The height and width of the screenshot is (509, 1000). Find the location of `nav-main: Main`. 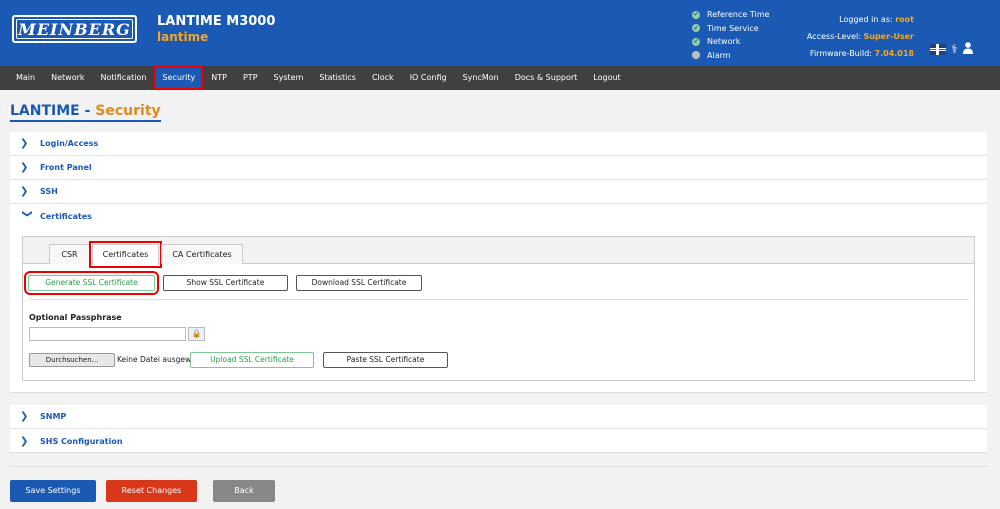

nav-main: Main is located at coordinates (25, 78).